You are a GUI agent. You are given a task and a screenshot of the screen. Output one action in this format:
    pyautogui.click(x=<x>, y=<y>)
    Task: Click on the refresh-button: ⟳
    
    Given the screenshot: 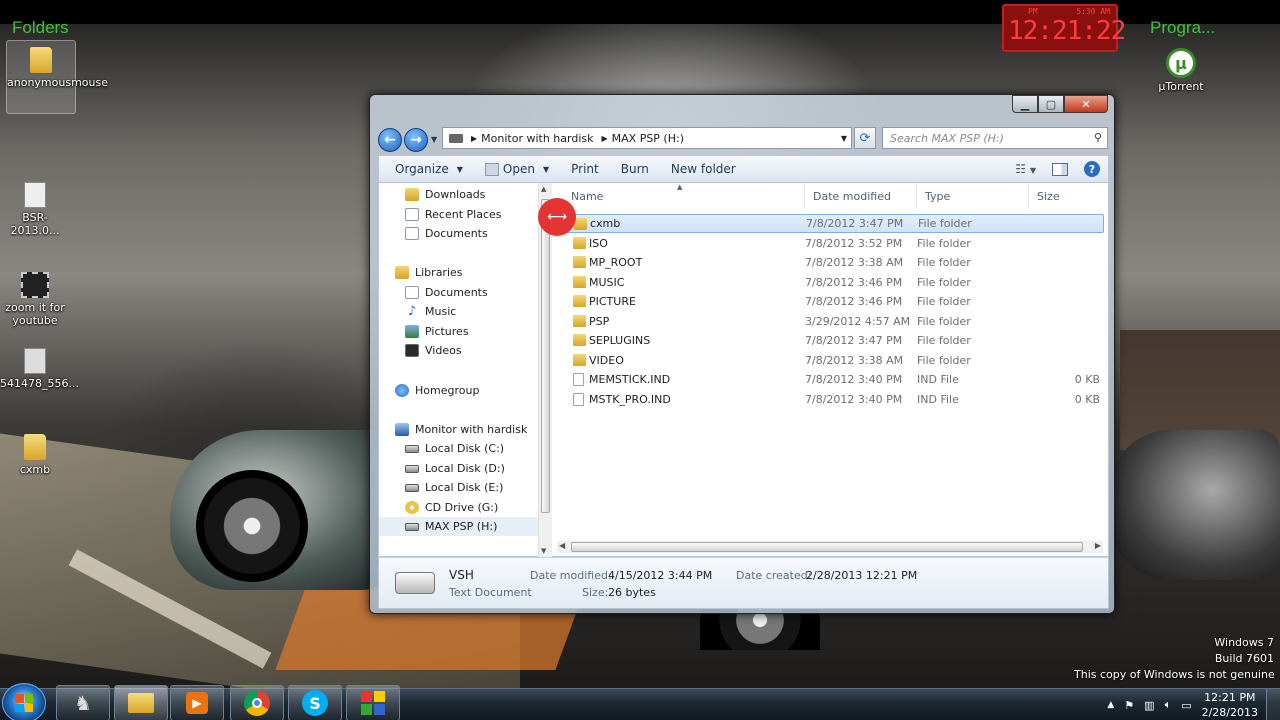 What is the action you would take?
    pyautogui.click(x=865, y=138)
    